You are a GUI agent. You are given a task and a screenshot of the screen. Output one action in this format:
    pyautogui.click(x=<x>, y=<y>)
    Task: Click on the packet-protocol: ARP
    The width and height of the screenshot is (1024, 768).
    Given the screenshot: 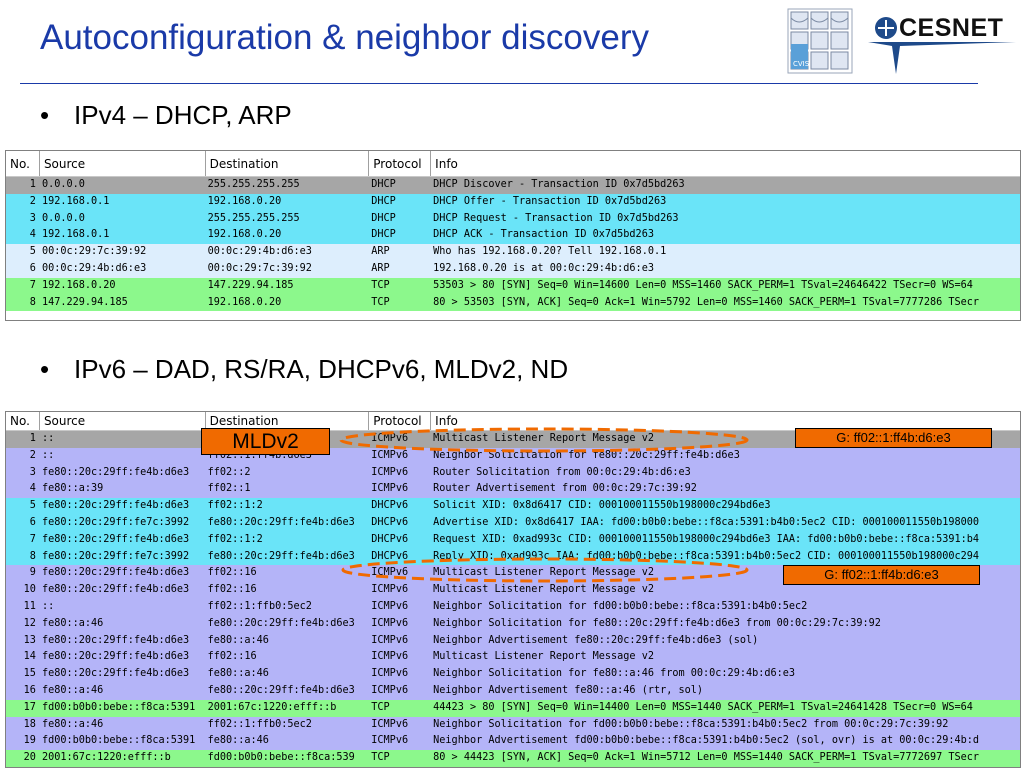 What is the action you would take?
    pyautogui.click(x=380, y=252)
    